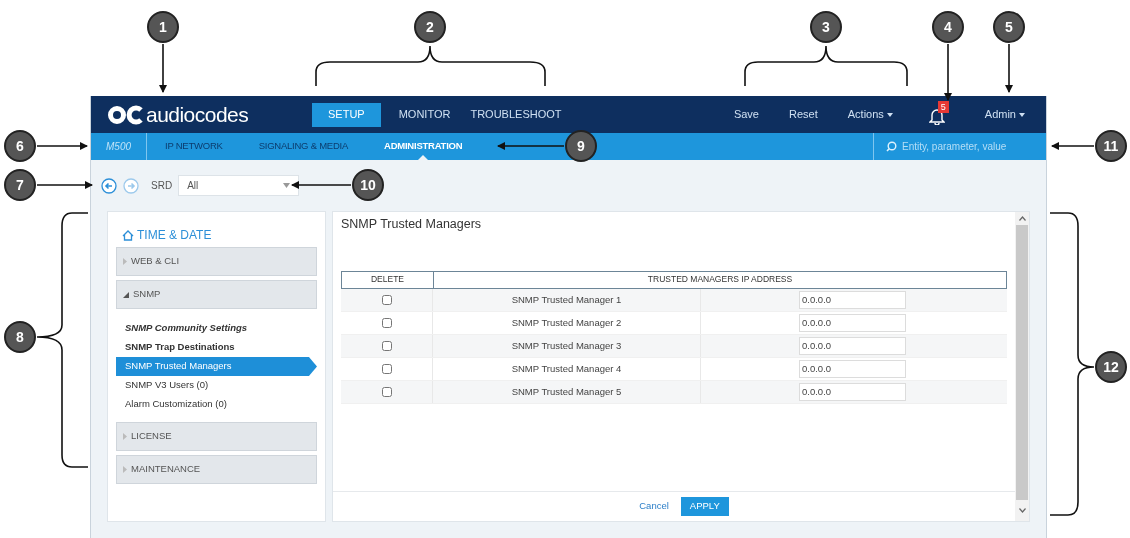  Describe the element at coordinates (20, 185) in the screenshot. I see `callout-number: 7` at that location.